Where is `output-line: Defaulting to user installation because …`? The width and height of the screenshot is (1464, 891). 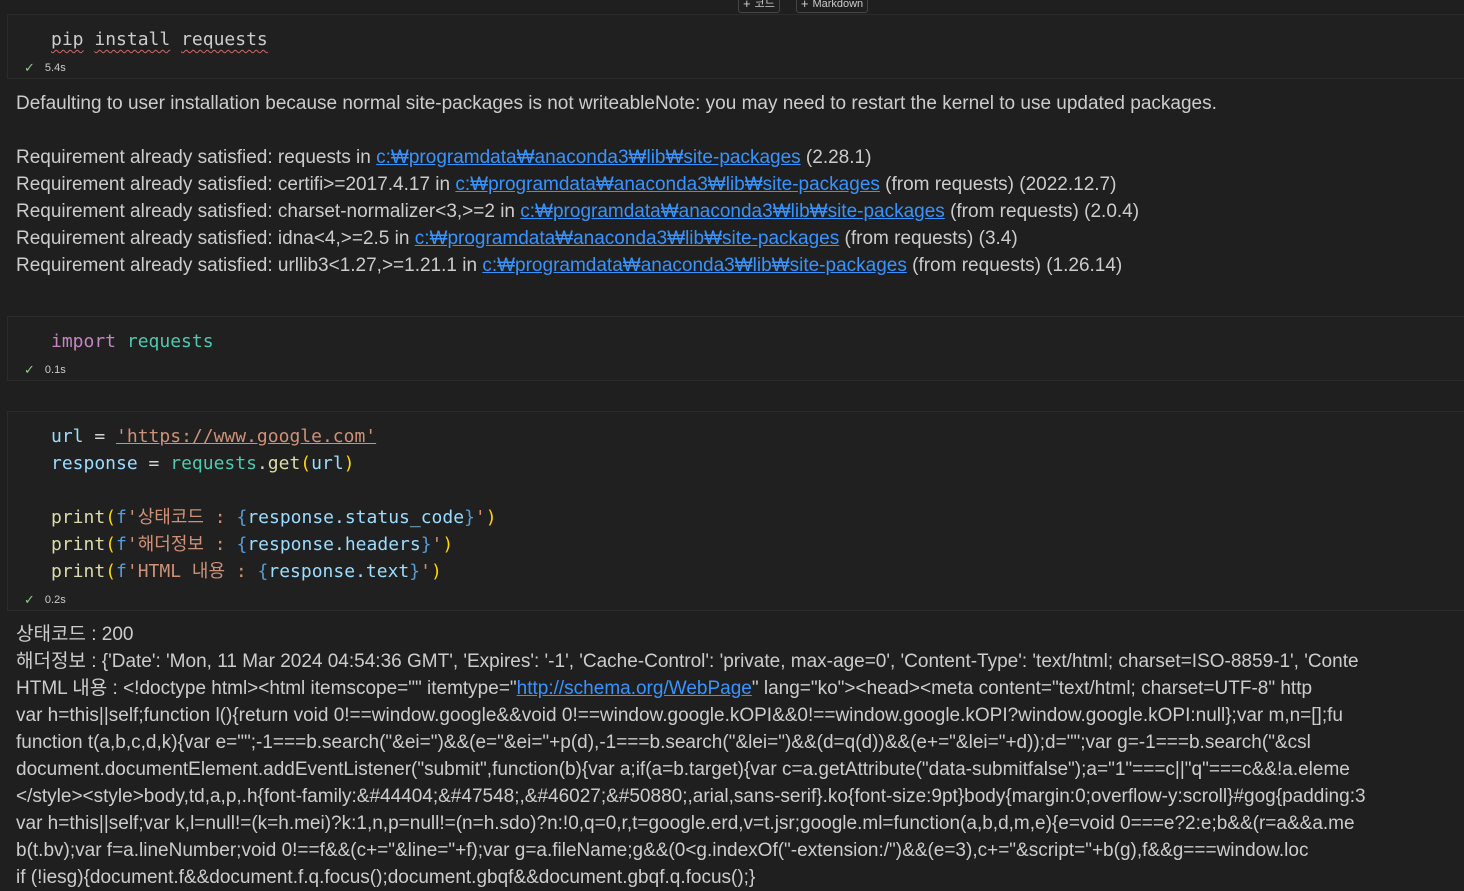 output-line: Defaulting to user installation because … is located at coordinates (616, 103).